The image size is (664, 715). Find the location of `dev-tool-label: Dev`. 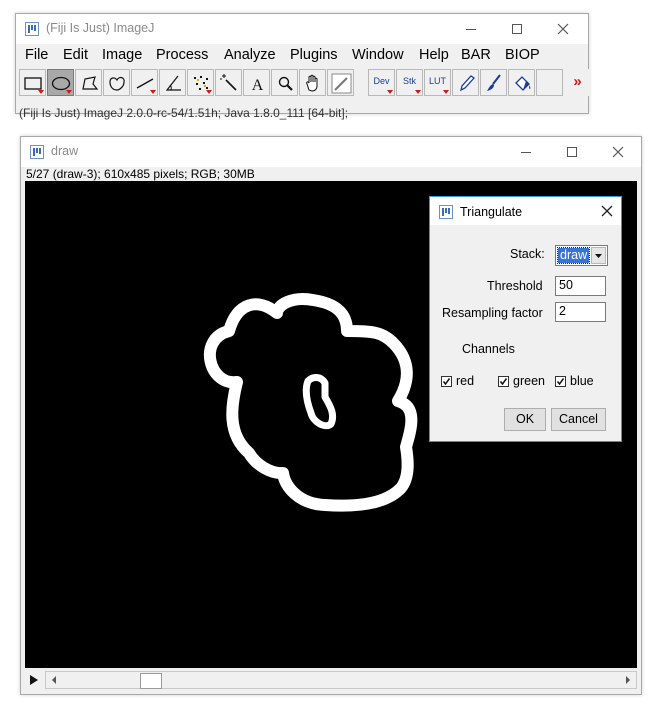

dev-tool-label: Dev is located at coordinates (381, 81).